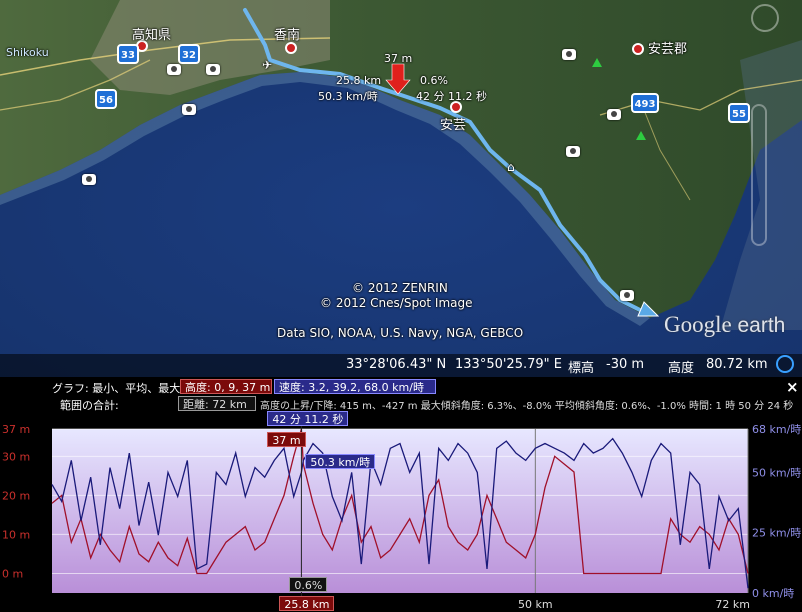 The height and width of the screenshot is (612, 802). Describe the element at coordinates (776, 472) in the screenshot. I see `y-right-tick-label: 50 km/時` at that location.